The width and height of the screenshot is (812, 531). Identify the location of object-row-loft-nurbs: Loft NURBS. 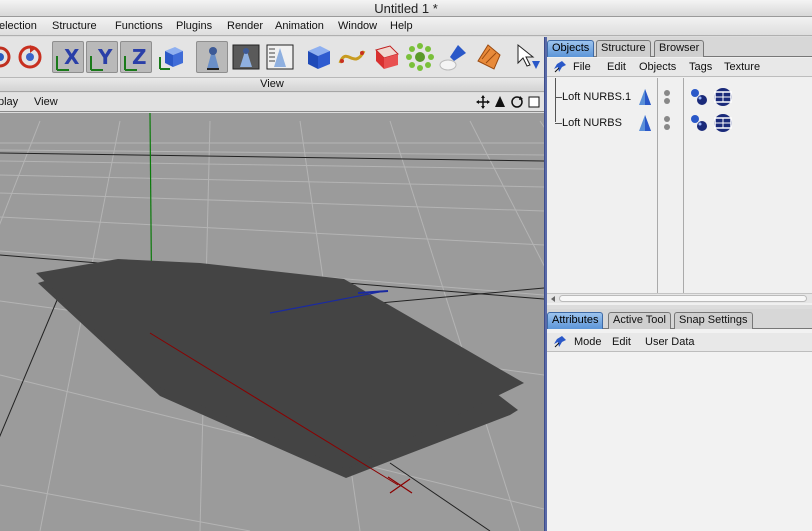
(679, 123).